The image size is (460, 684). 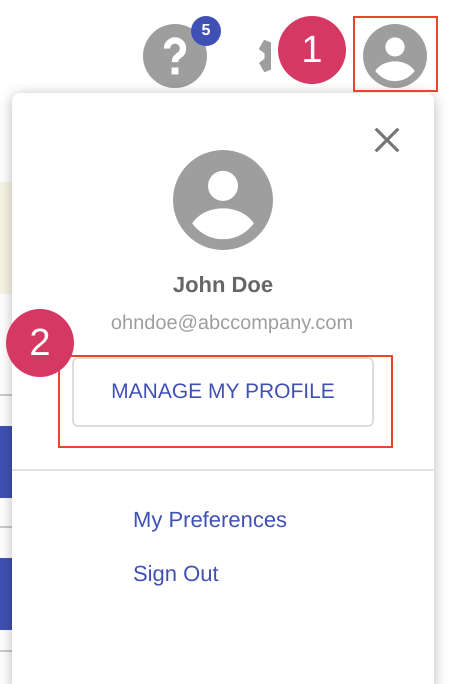 What do you see at coordinates (395, 56) in the screenshot?
I see `avatar-icon` at bounding box center [395, 56].